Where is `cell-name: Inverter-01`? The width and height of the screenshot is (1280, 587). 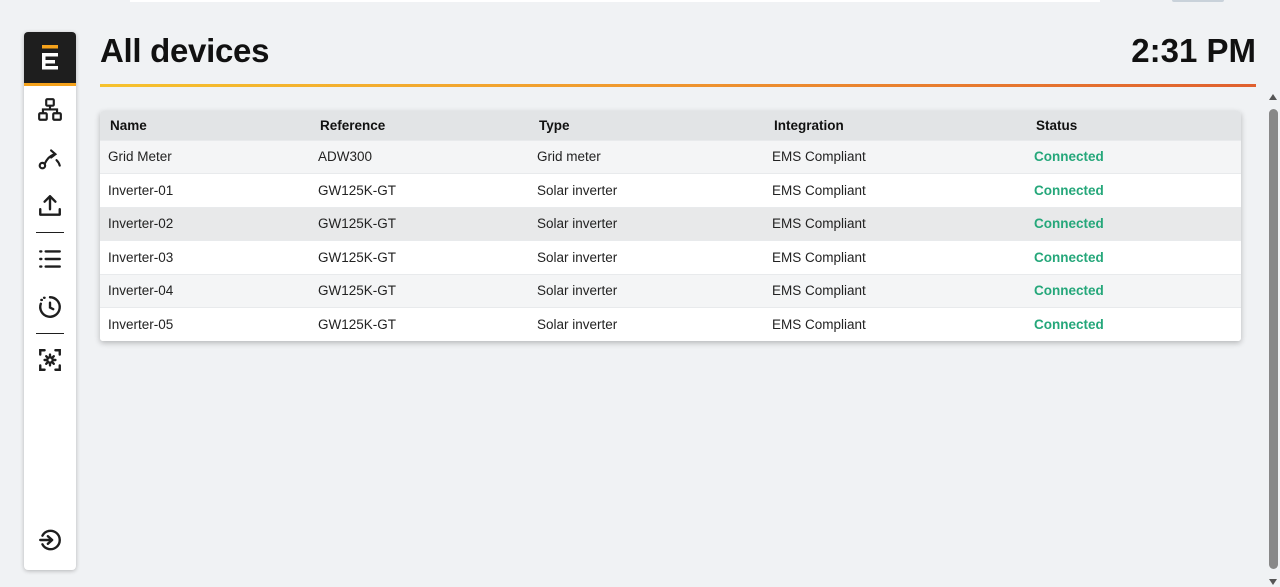
cell-name: Inverter-01 is located at coordinates (141, 190).